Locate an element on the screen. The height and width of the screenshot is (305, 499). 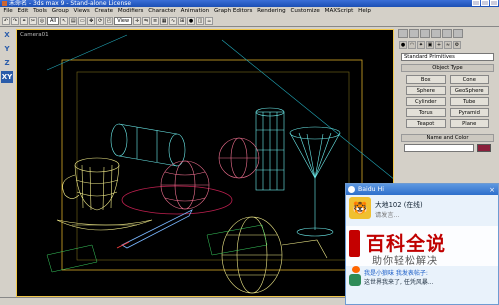
command-panel-tabs is located at coordinates (447, 33).